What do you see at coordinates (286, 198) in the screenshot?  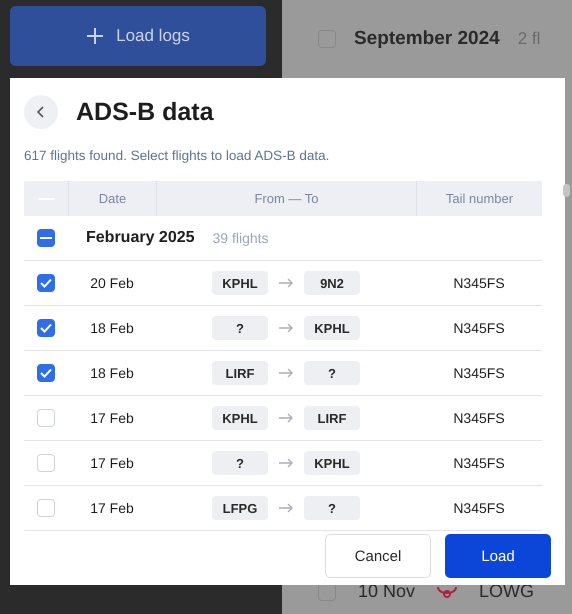 I see `column-header: From — To` at bounding box center [286, 198].